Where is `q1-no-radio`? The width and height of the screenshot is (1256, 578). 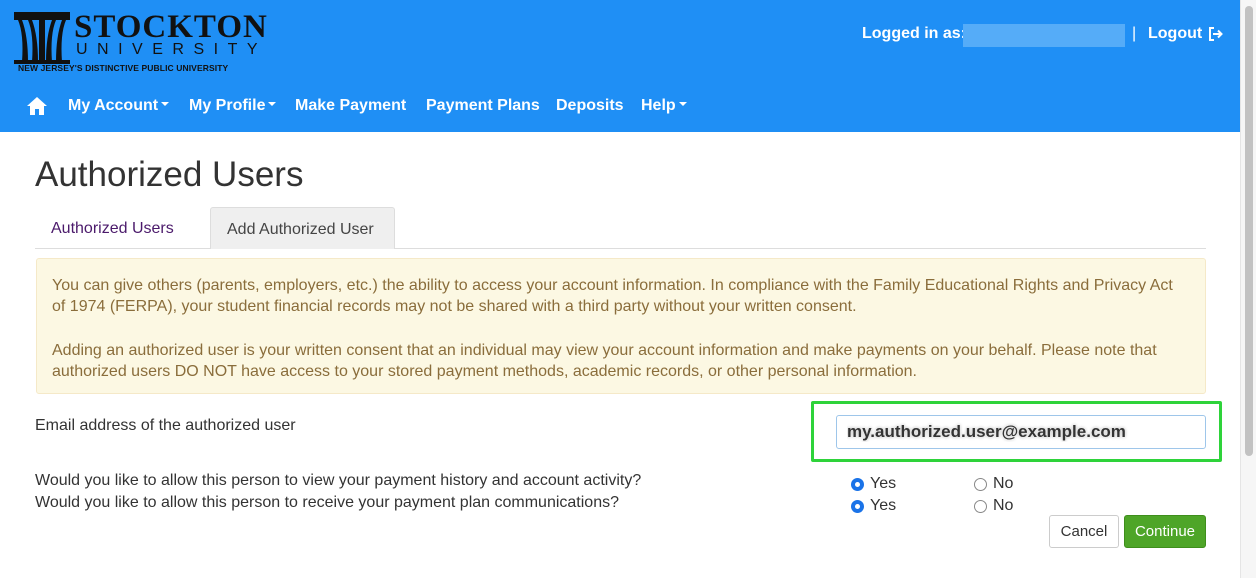
q1-no-radio is located at coordinates (980, 484).